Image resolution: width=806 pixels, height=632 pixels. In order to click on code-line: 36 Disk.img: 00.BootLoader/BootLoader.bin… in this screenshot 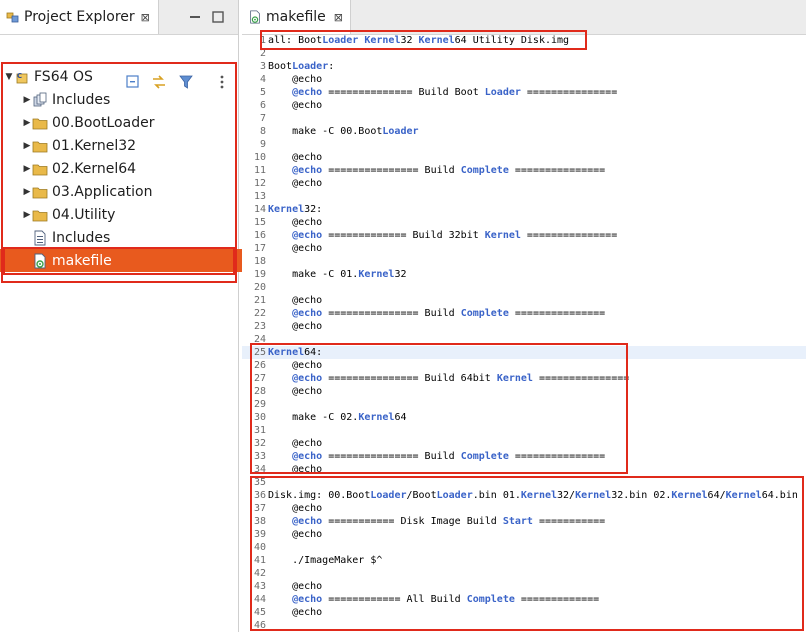, I will do `click(524, 495)`.